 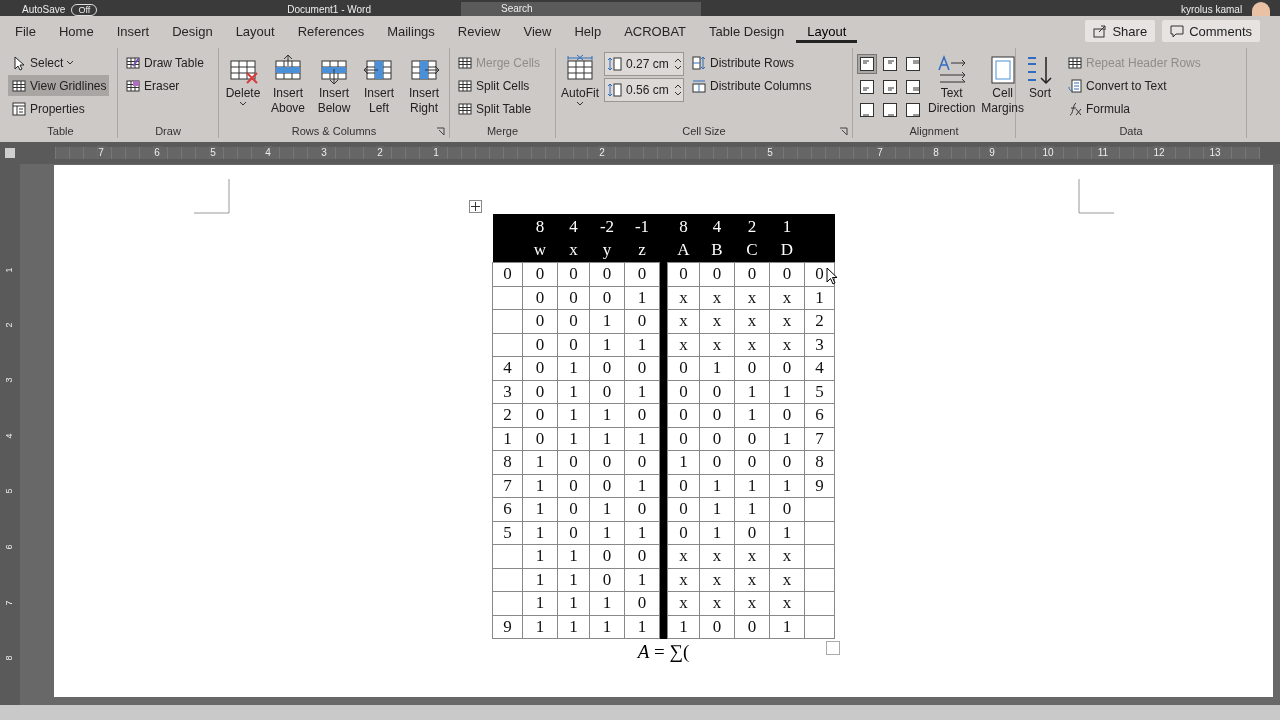 I want to click on ribbon-tab: Design, so click(x=192, y=31).